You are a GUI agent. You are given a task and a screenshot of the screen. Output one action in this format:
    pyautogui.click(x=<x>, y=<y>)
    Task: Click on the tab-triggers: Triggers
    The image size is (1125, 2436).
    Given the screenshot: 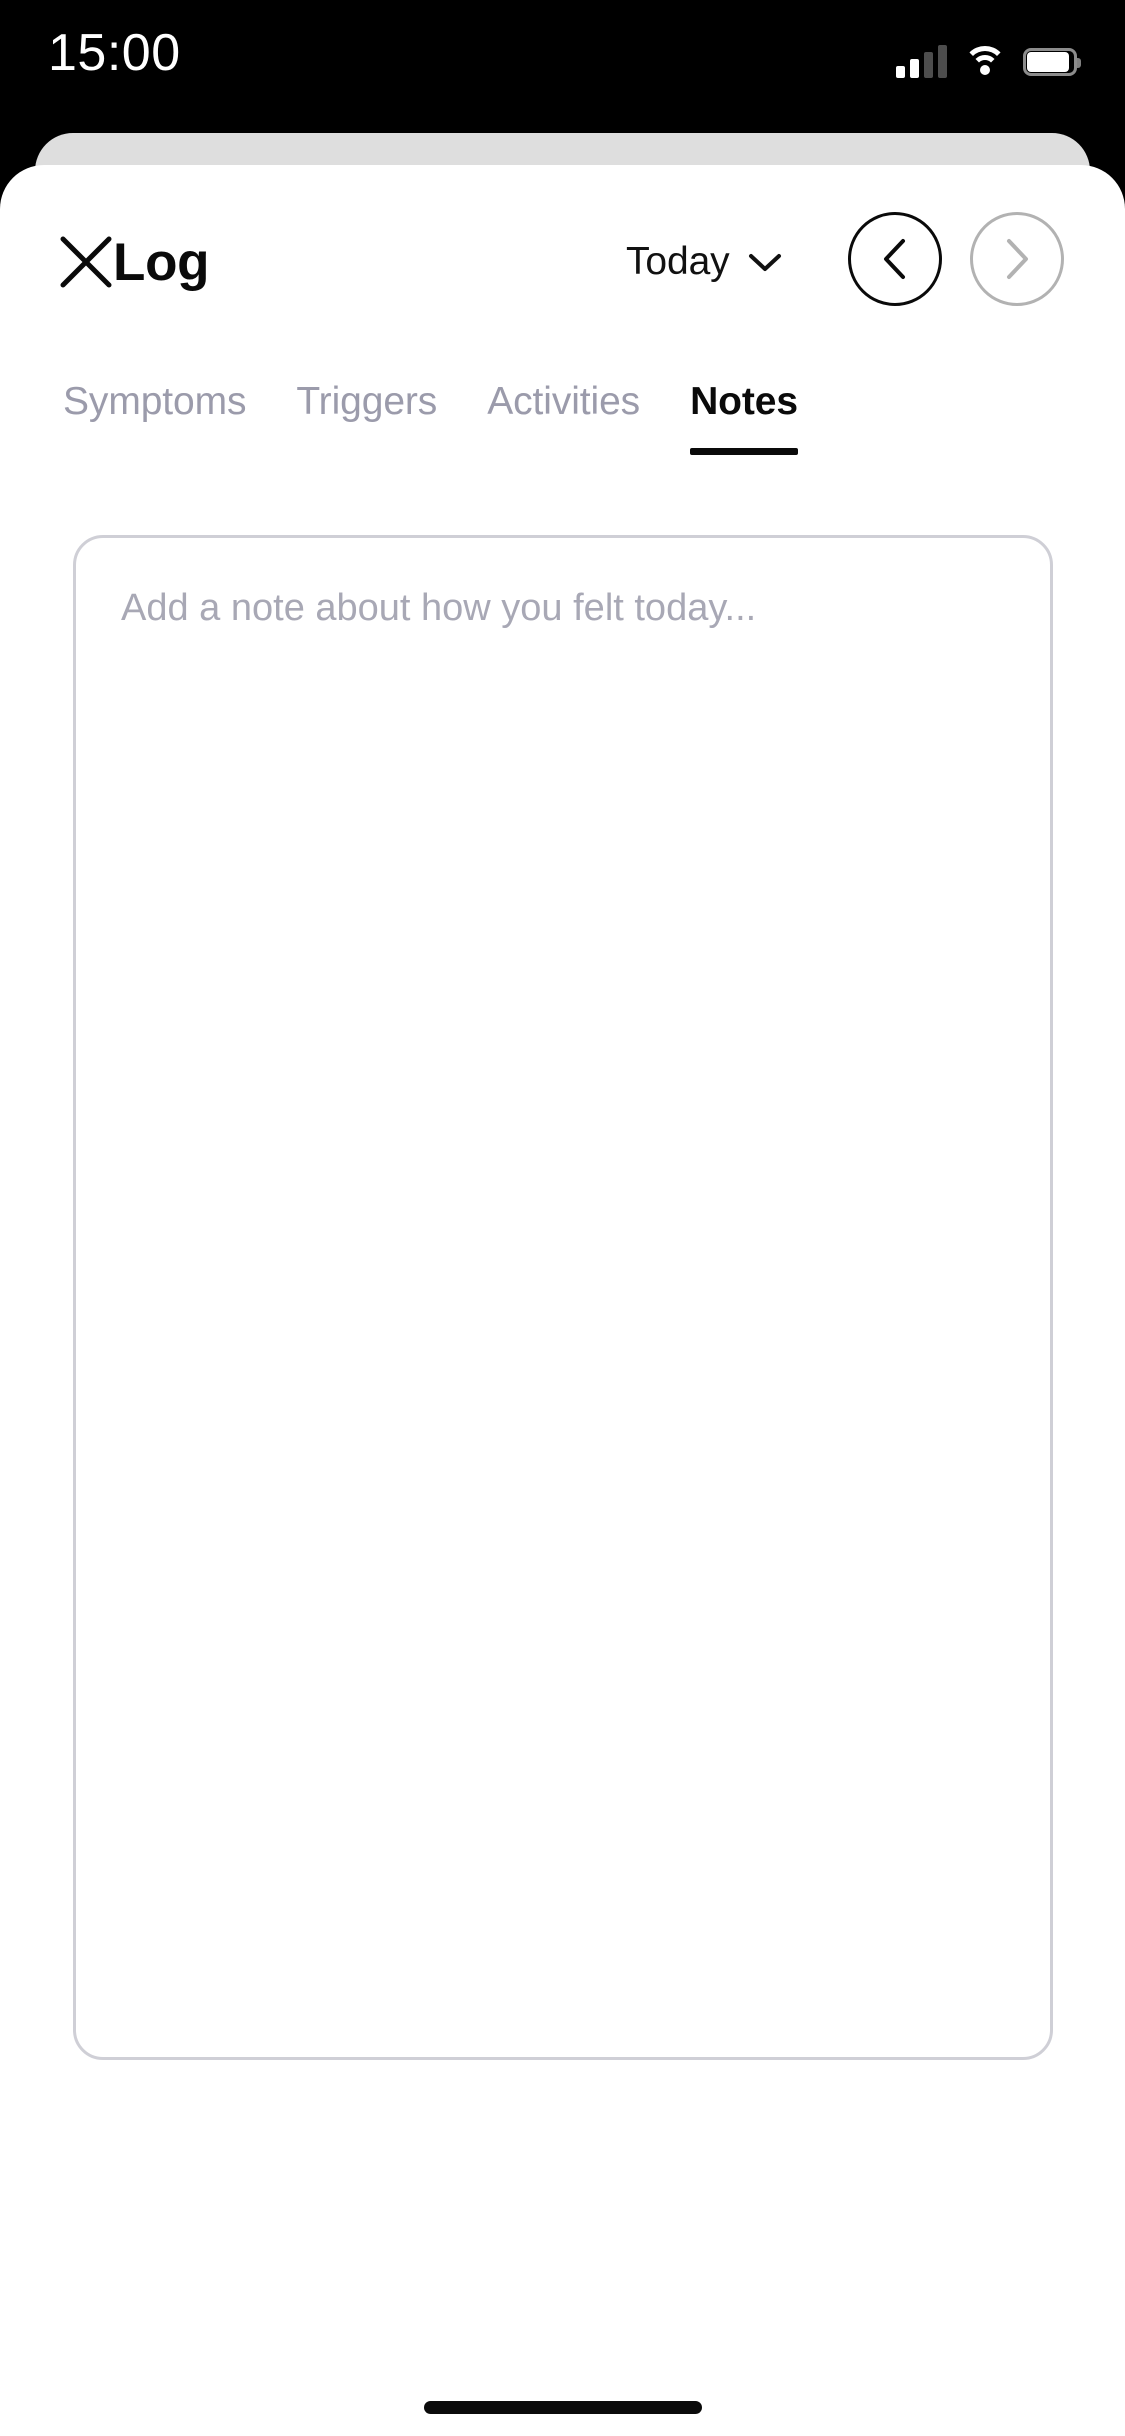 What is the action you would take?
    pyautogui.click(x=366, y=423)
    